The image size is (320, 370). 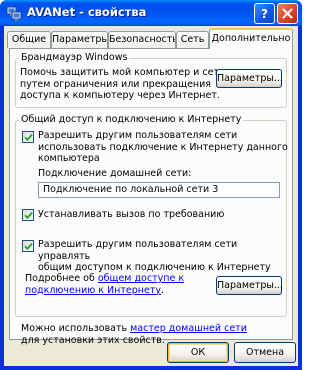 What do you see at coordinates (74, 57) in the screenshot?
I see `firewall-group-legend: Брандмауэр Windows` at bounding box center [74, 57].